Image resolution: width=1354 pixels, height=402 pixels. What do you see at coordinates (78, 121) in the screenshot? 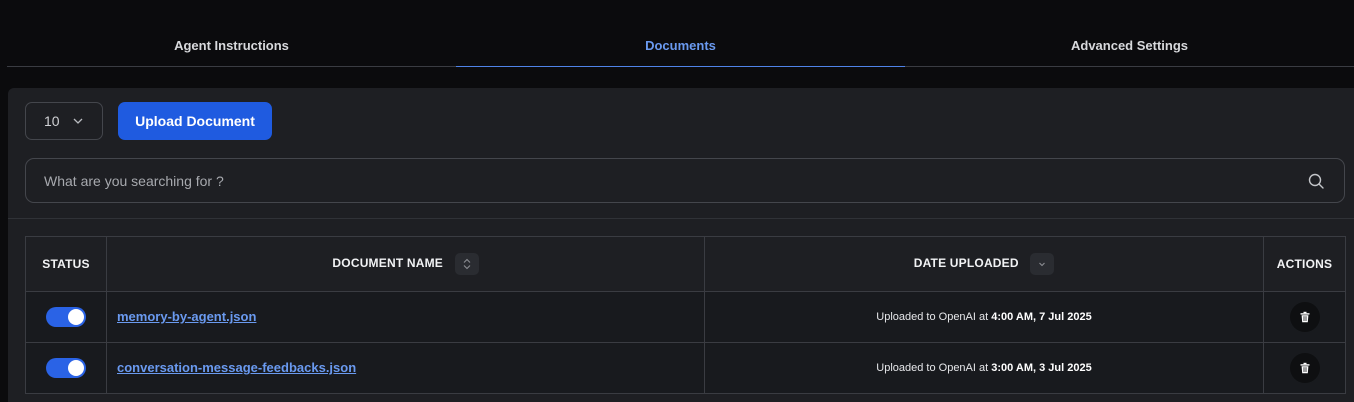
I see `chevron-down-icon` at bounding box center [78, 121].